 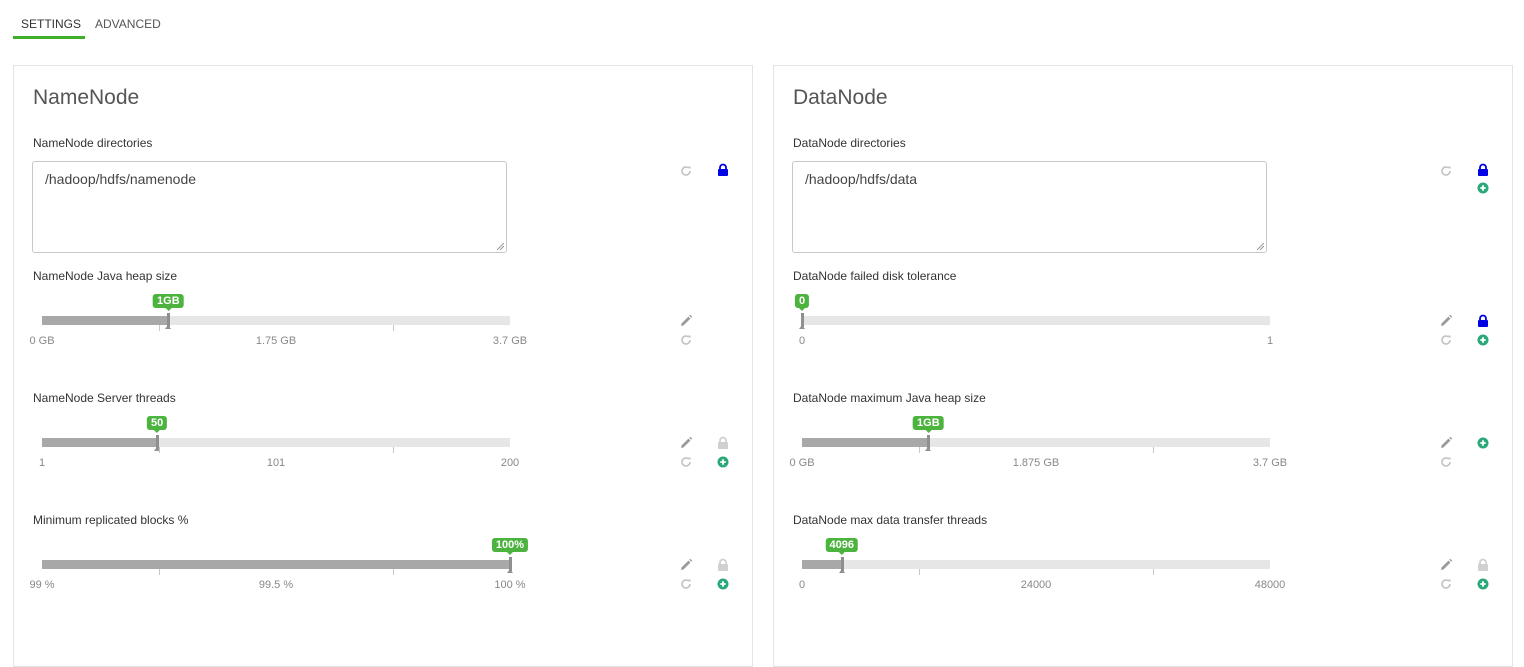 I want to click on datanode-directories-value: /hadoop/hdfs/data, so click(x=861, y=179).